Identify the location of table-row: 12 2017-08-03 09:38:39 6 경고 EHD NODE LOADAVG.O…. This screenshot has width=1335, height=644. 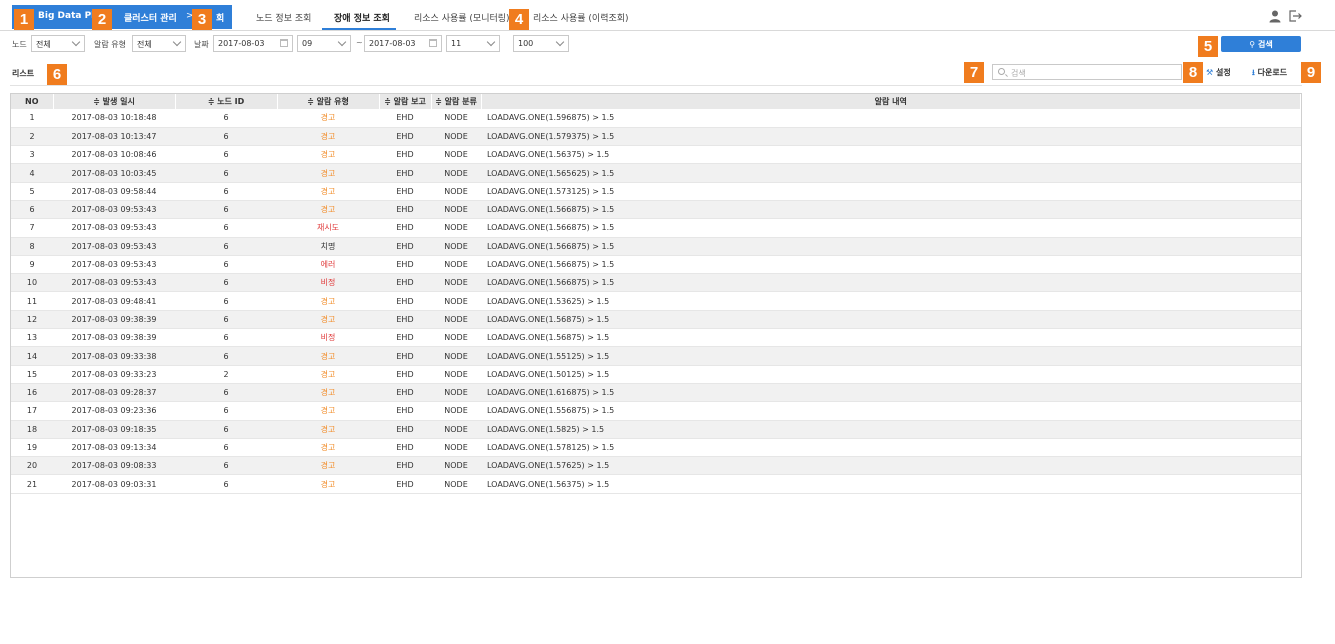
(656, 320).